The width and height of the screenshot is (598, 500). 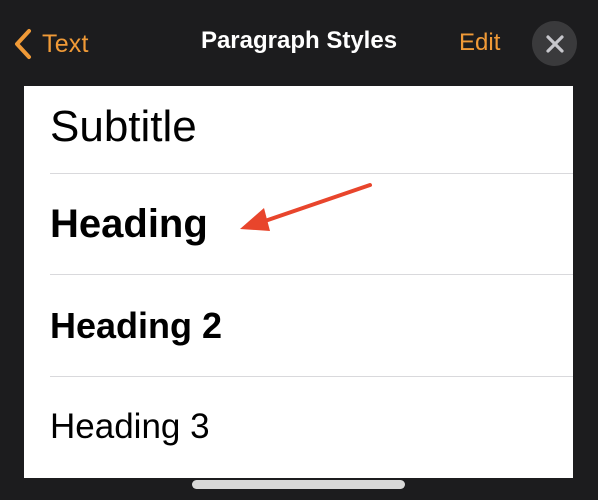 I want to click on close-button, so click(x=554, y=43).